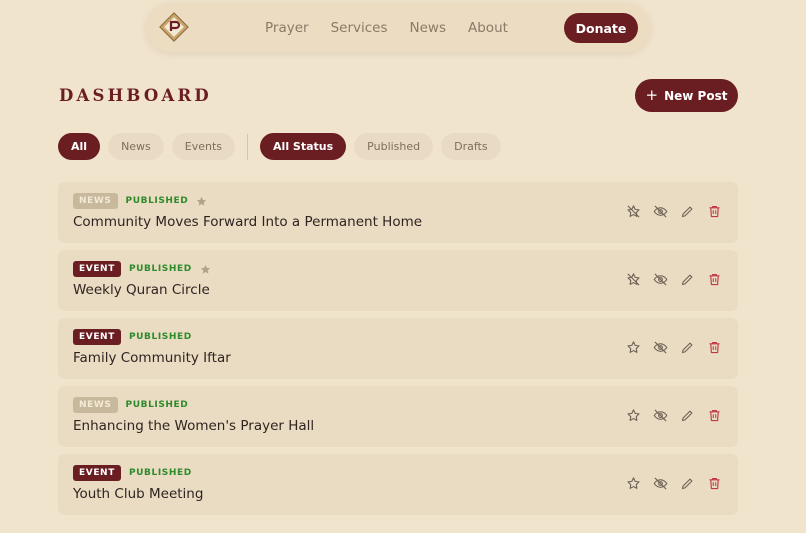 This screenshot has width=806, height=533. Describe the element at coordinates (248, 146) in the screenshot. I see `filter-divider` at that location.